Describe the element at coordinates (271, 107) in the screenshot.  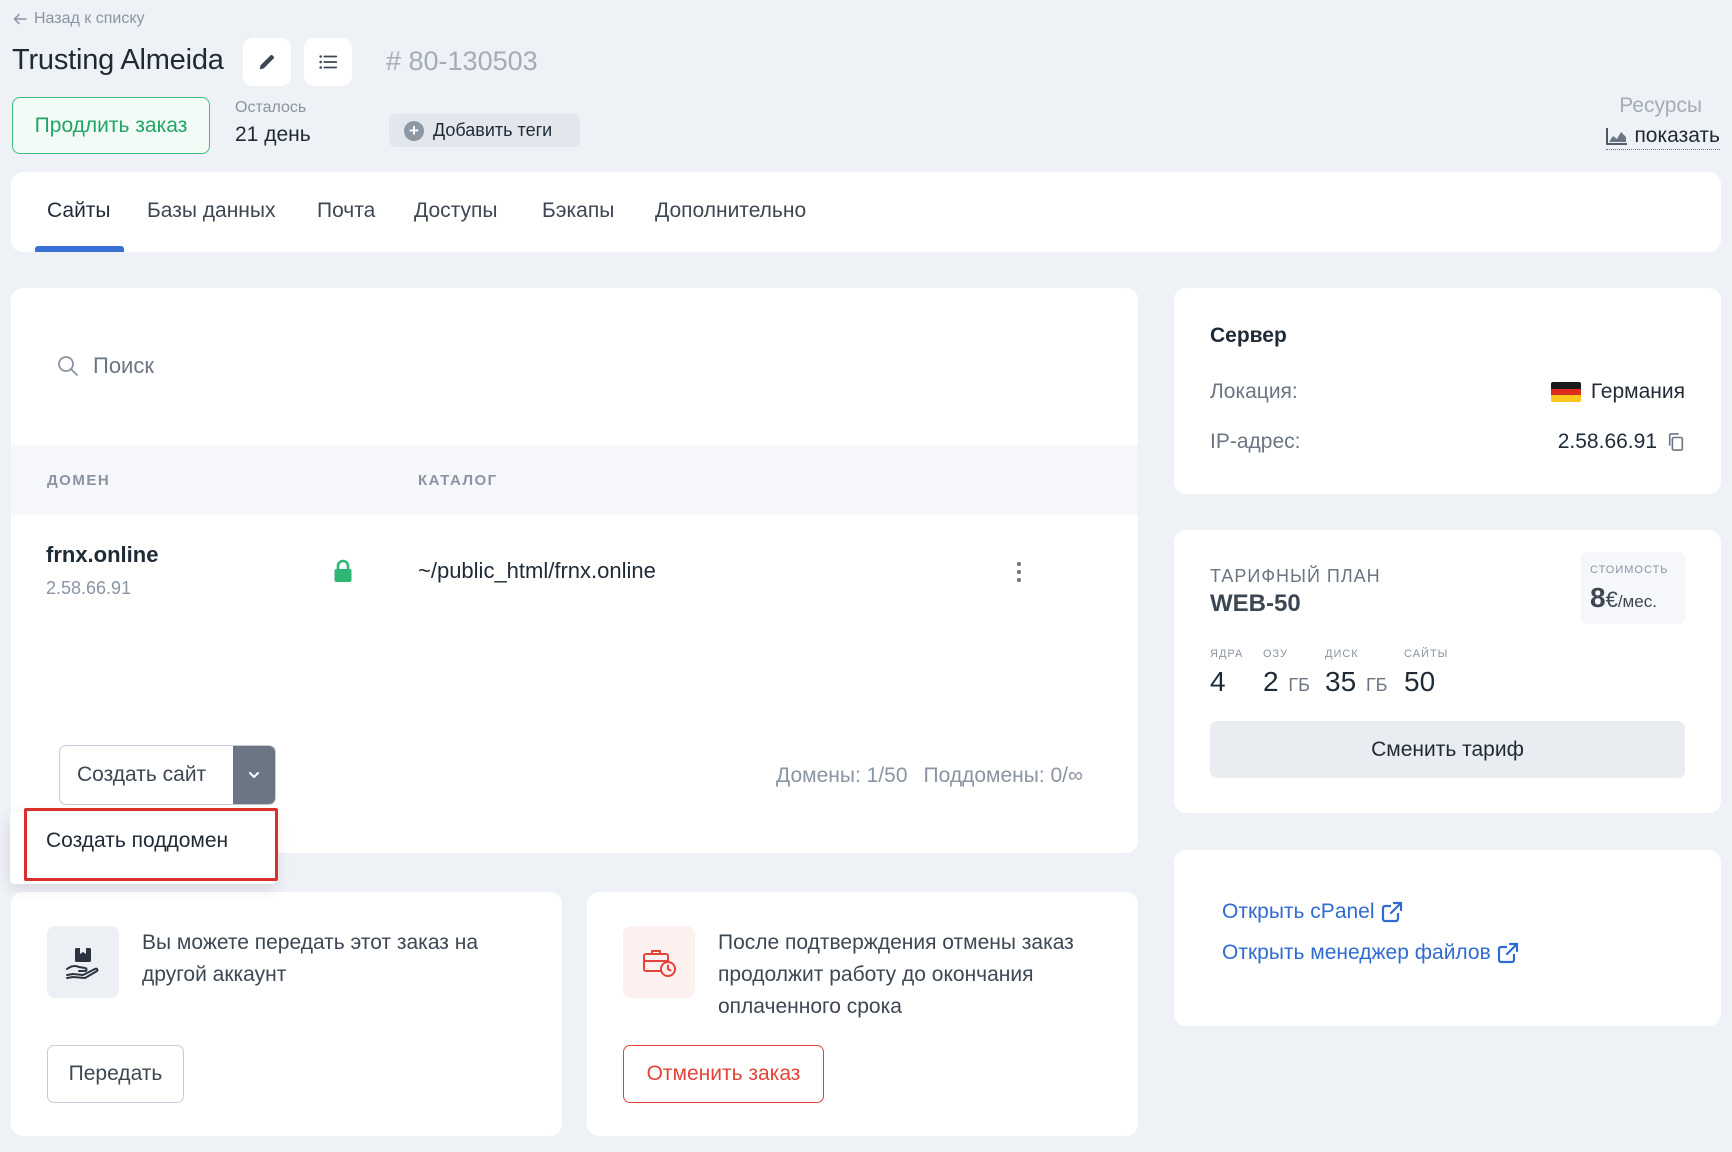
I see `remaining-label: Осталось` at that location.